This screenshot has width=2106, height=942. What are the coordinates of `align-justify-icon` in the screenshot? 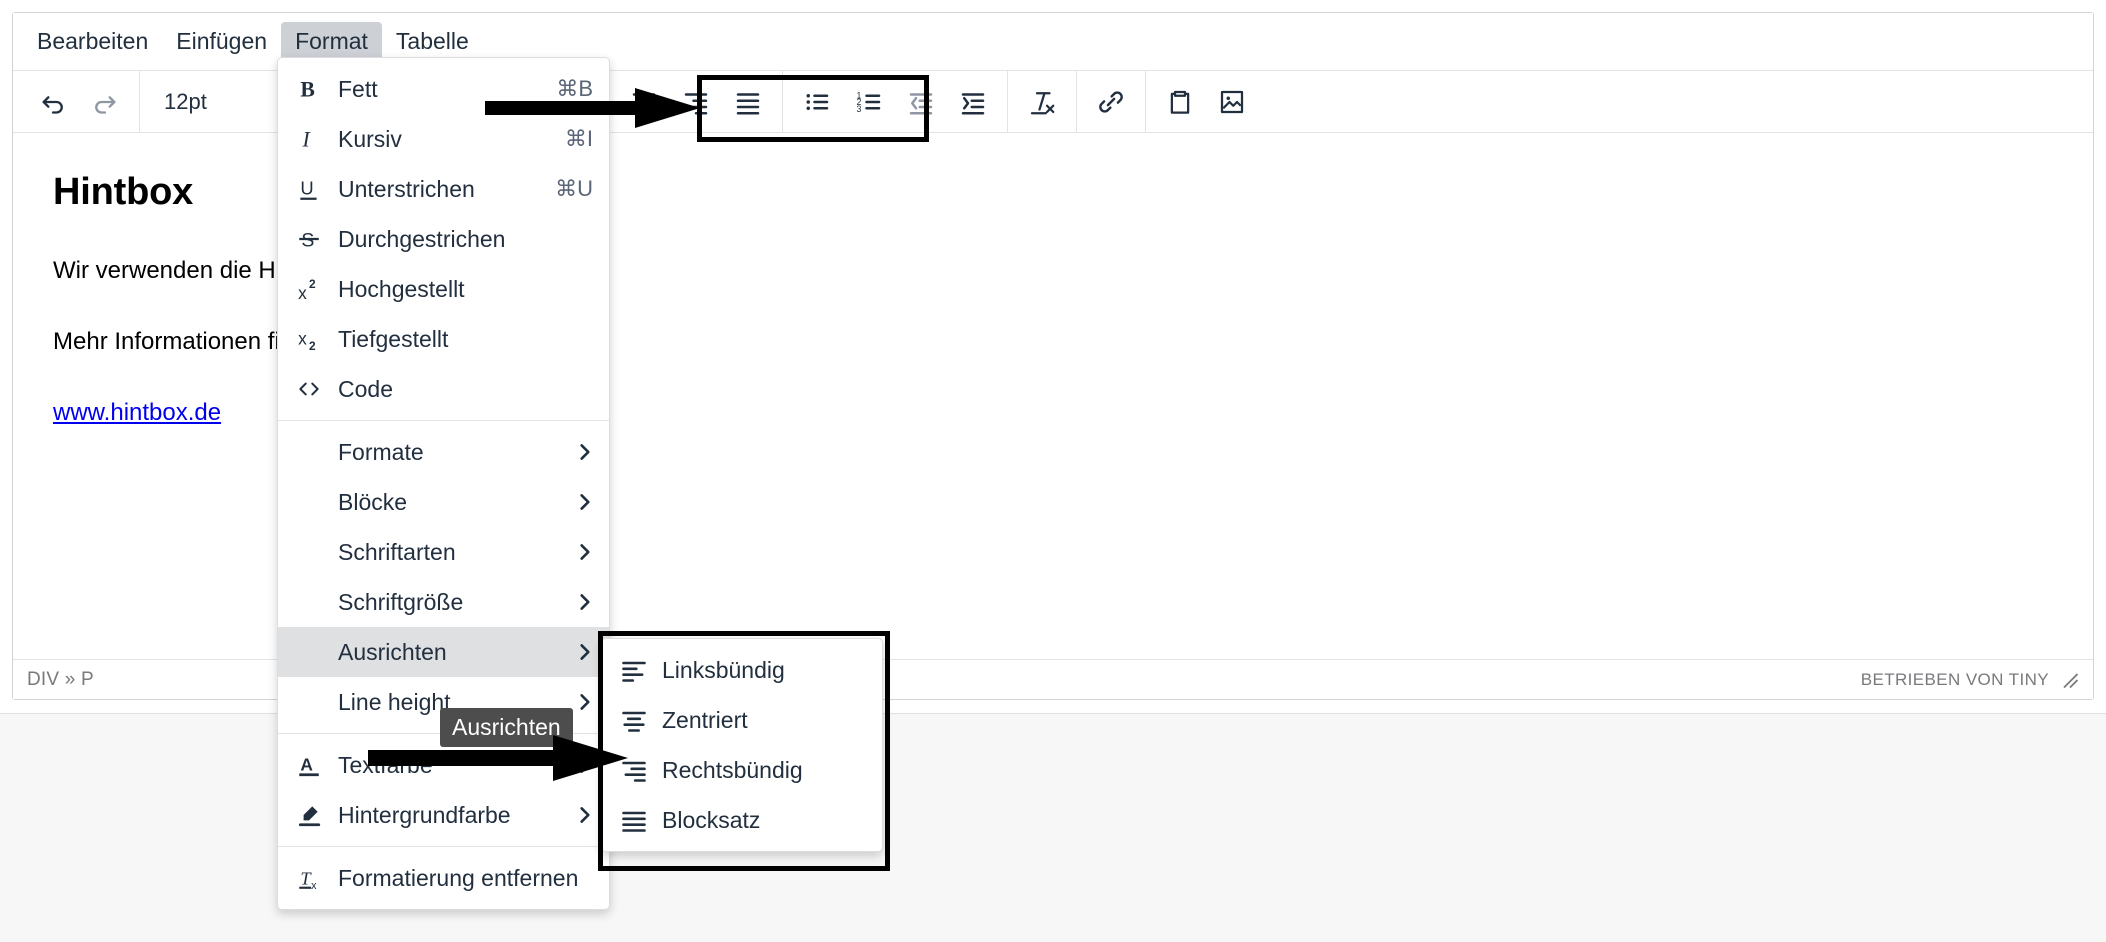 It's located at (641, 820).